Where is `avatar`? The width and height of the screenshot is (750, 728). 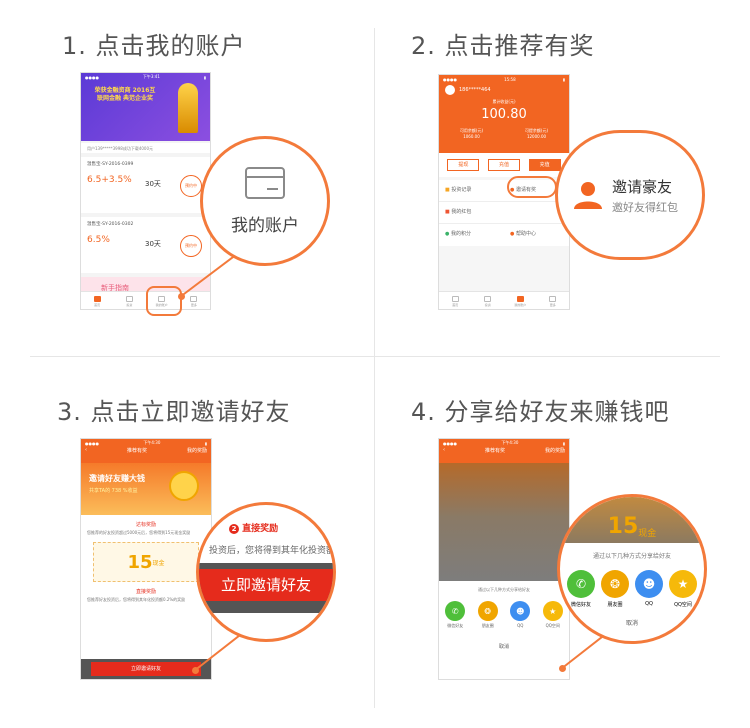
avatar is located at coordinates (450, 90).